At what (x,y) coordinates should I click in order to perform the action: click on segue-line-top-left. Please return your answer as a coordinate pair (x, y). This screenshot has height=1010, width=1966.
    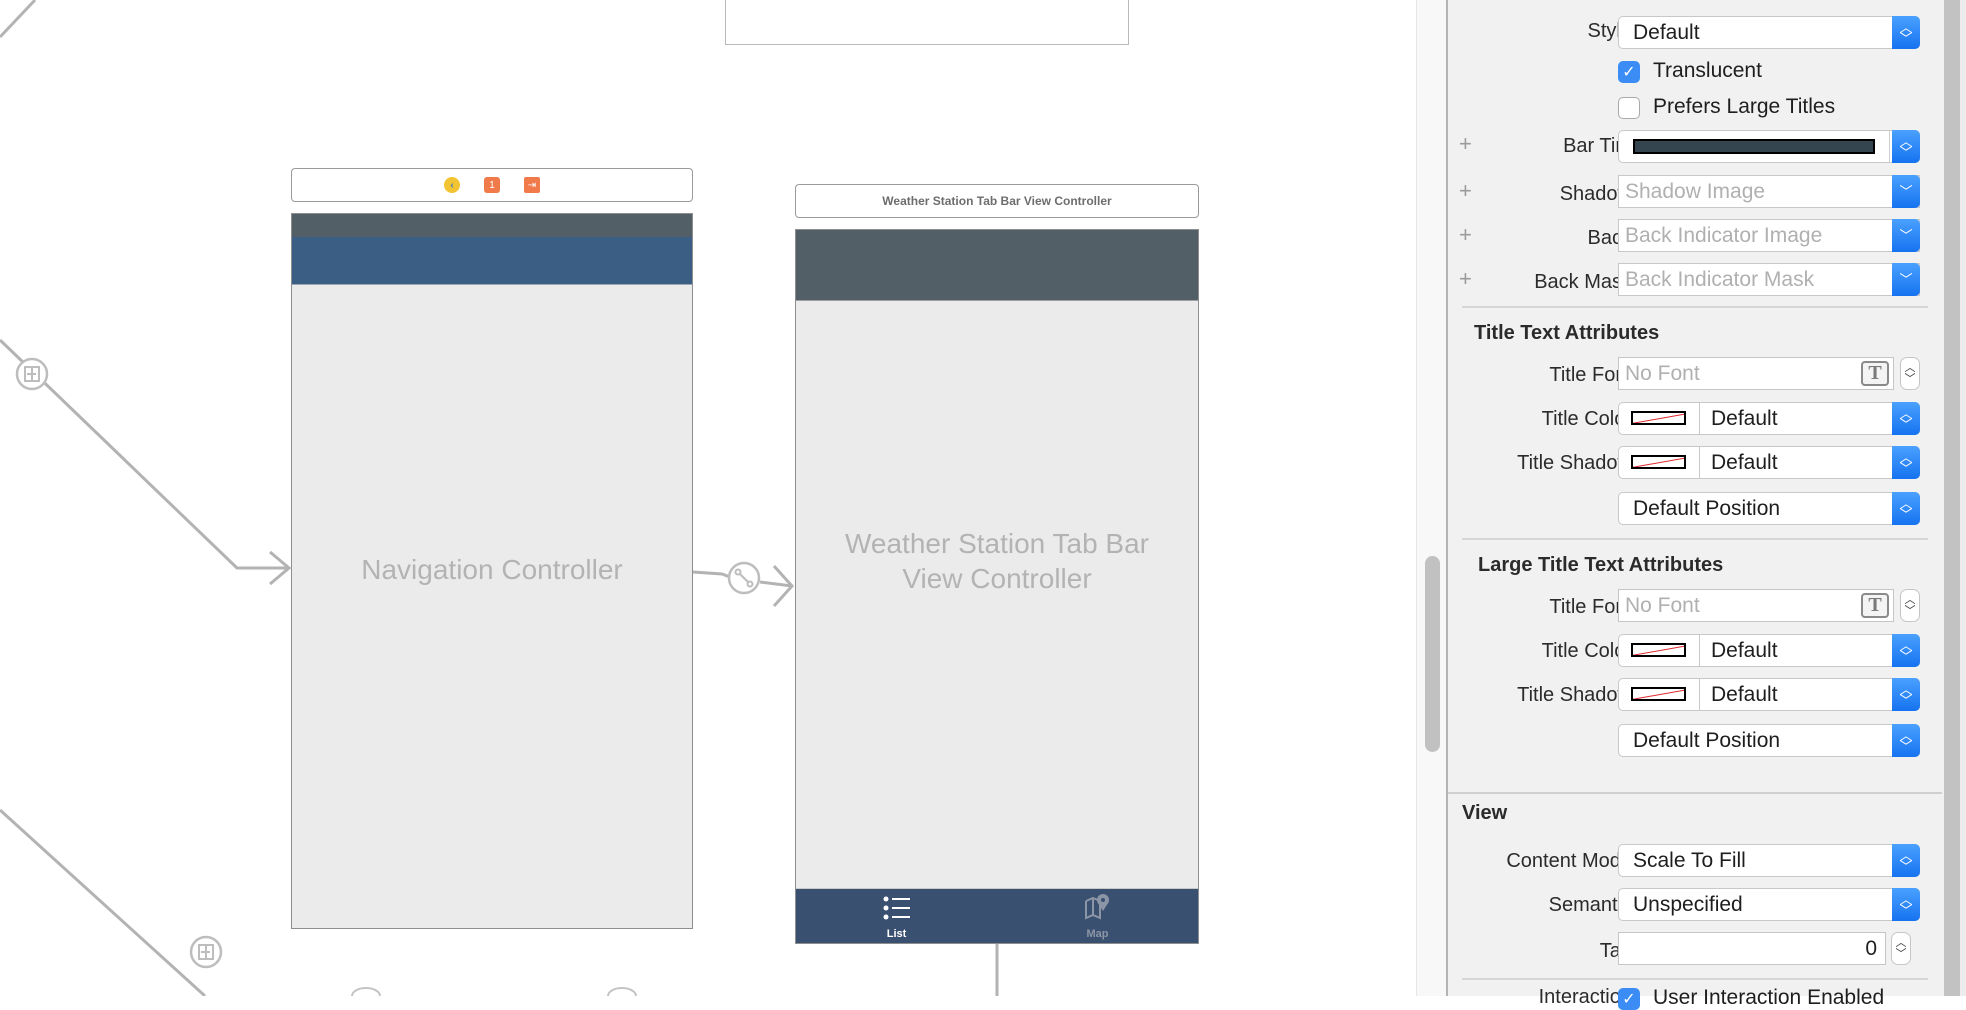
    Looking at the image, I should click on (18, 19).